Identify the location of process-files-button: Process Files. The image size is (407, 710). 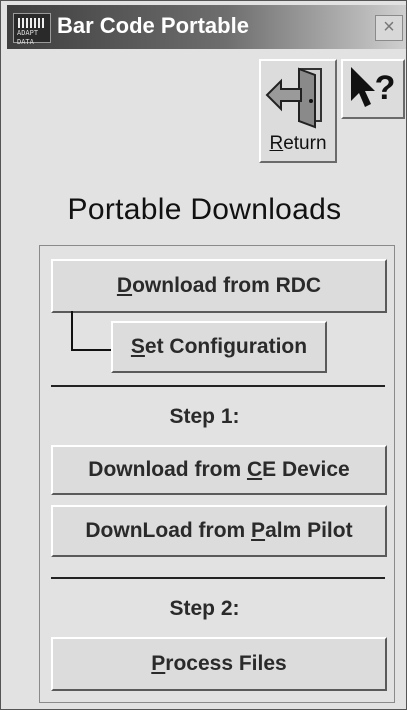
(219, 664).